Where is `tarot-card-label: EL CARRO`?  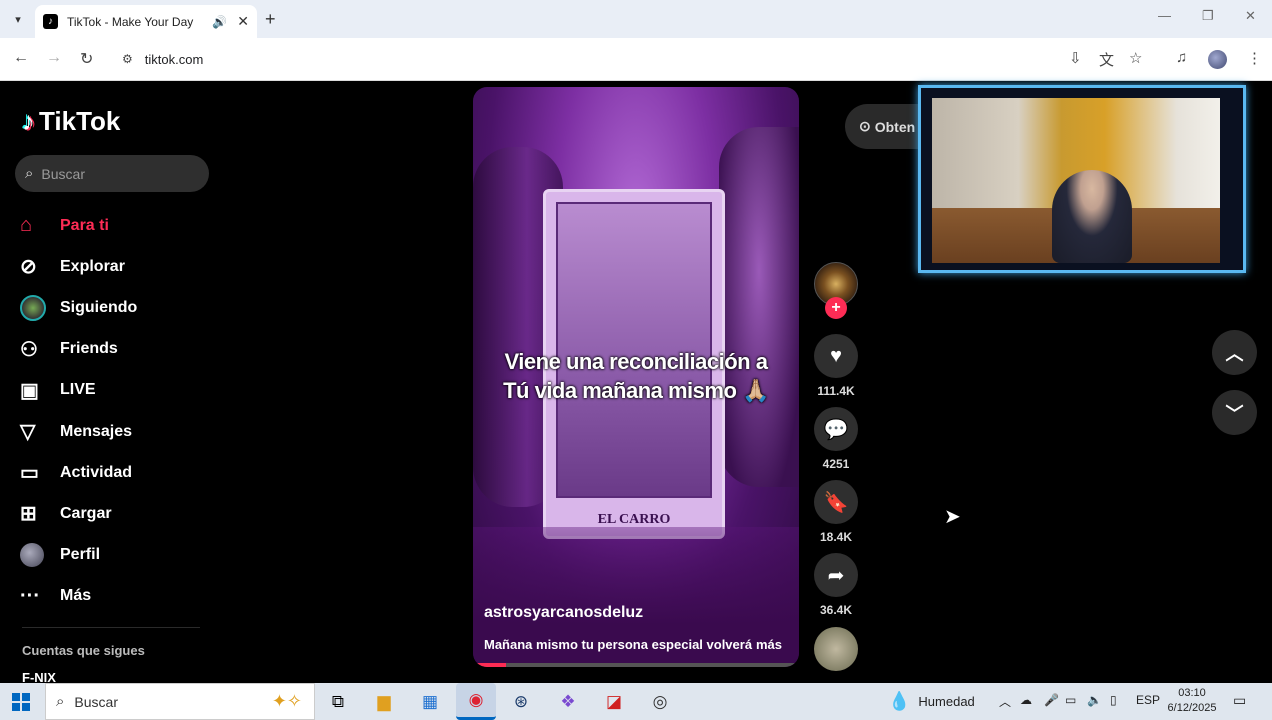
tarot-card-label: EL CARRO is located at coordinates (634, 519).